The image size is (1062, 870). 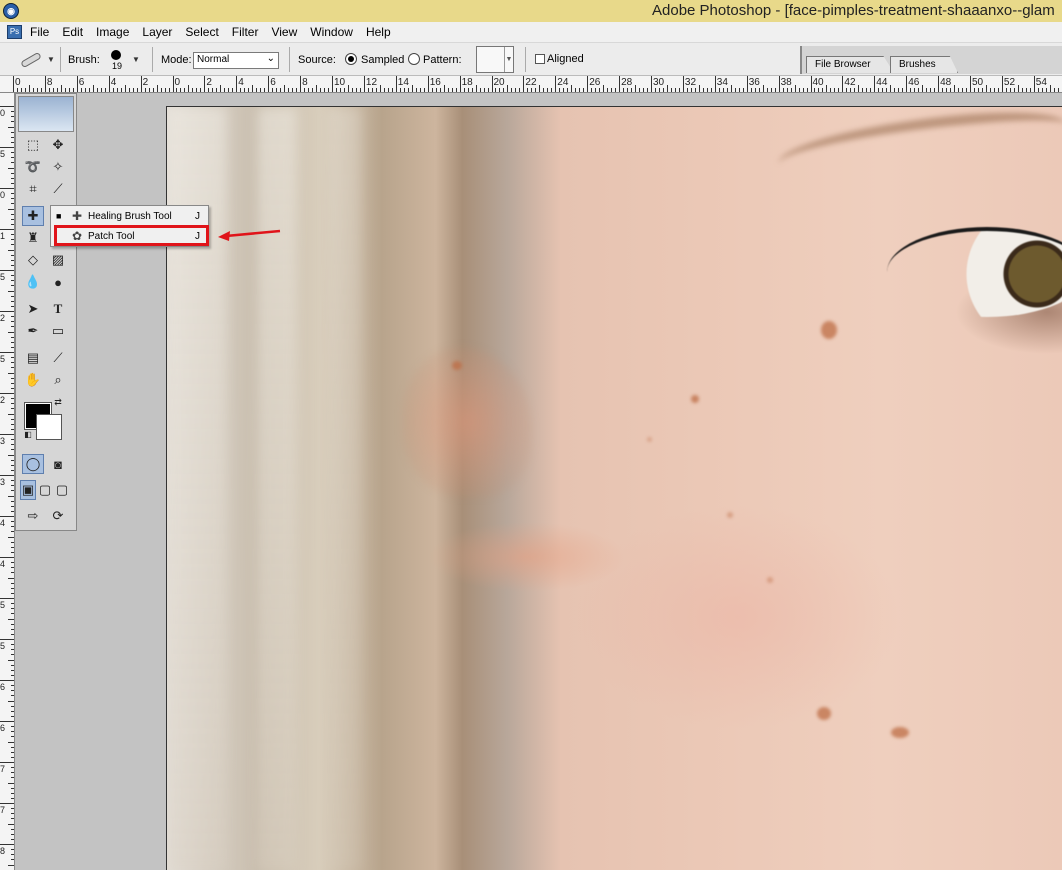 I want to click on jump-to-imageready-icon: ⇨, so click(x=33, y=516).